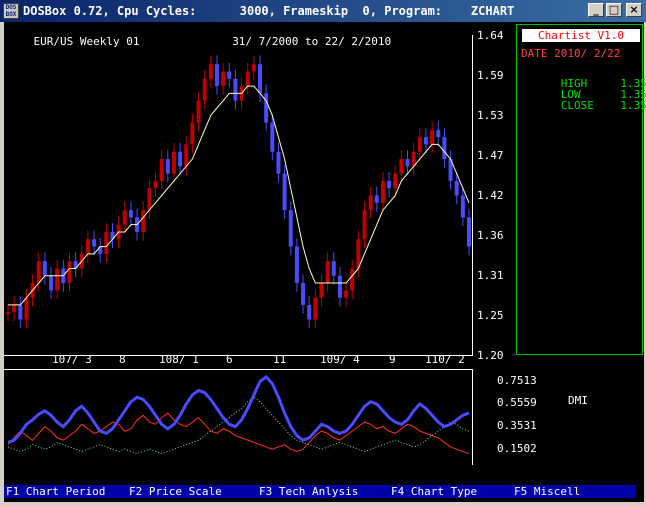 This screenshot has height=505, width=646. Describe the element at coordinates (340, 359) in the screenshot. I see `price-x-tick: 109/ 4` at that location.